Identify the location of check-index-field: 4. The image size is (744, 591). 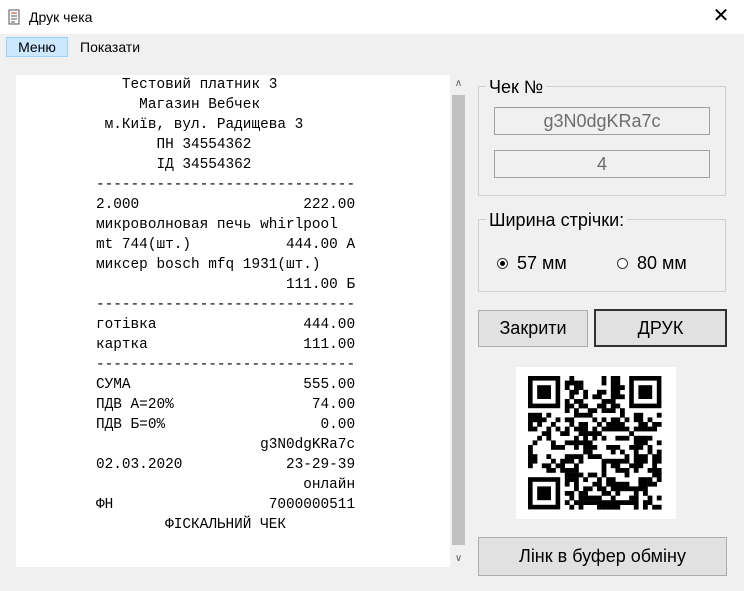
(602, 164).